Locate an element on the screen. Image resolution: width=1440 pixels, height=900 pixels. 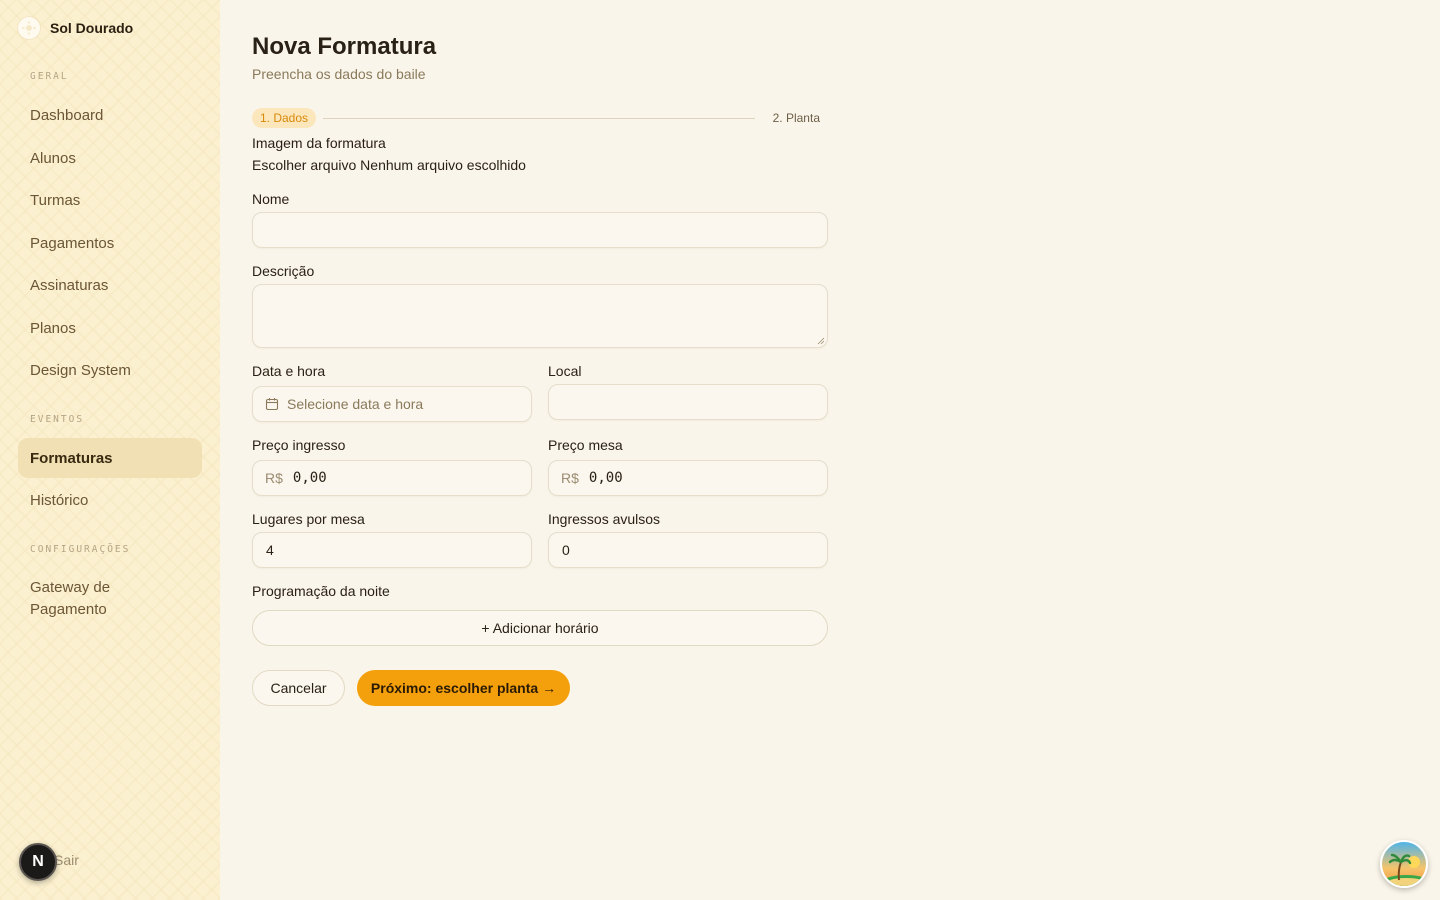
sidebar-item-assinaturas: Assinaturas is located at coordinates (110, 285).